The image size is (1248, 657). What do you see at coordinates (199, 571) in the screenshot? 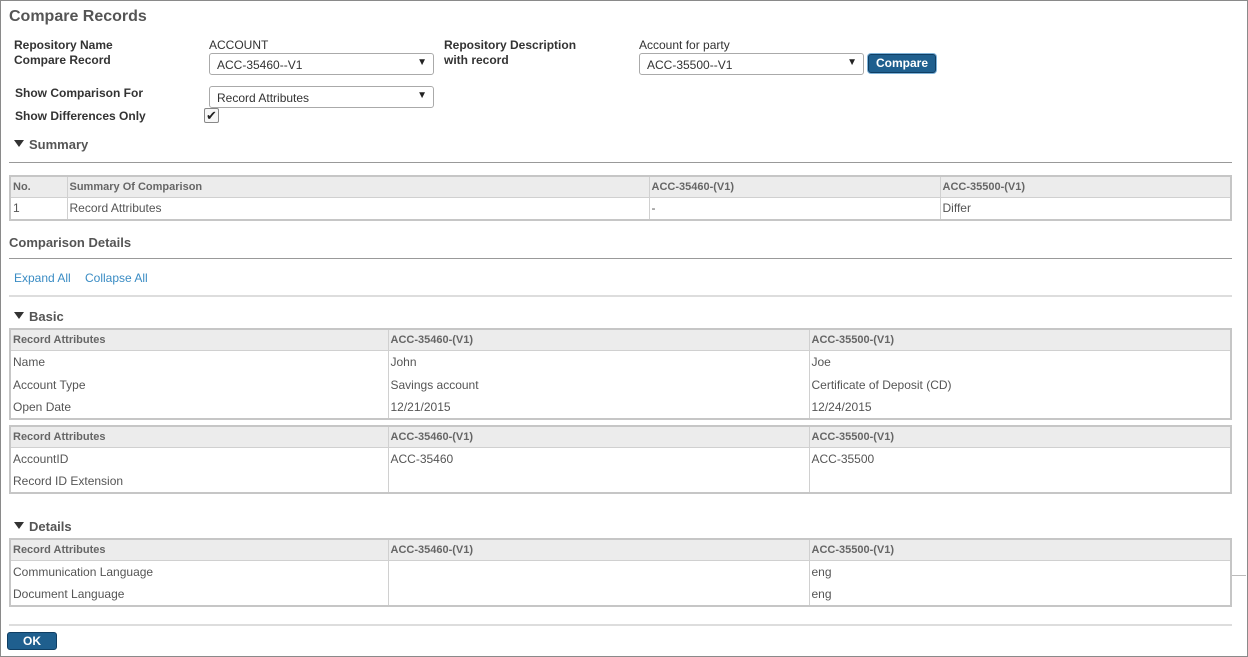
I see `table-cell: Communication Language` at bounding box center [199, 571].